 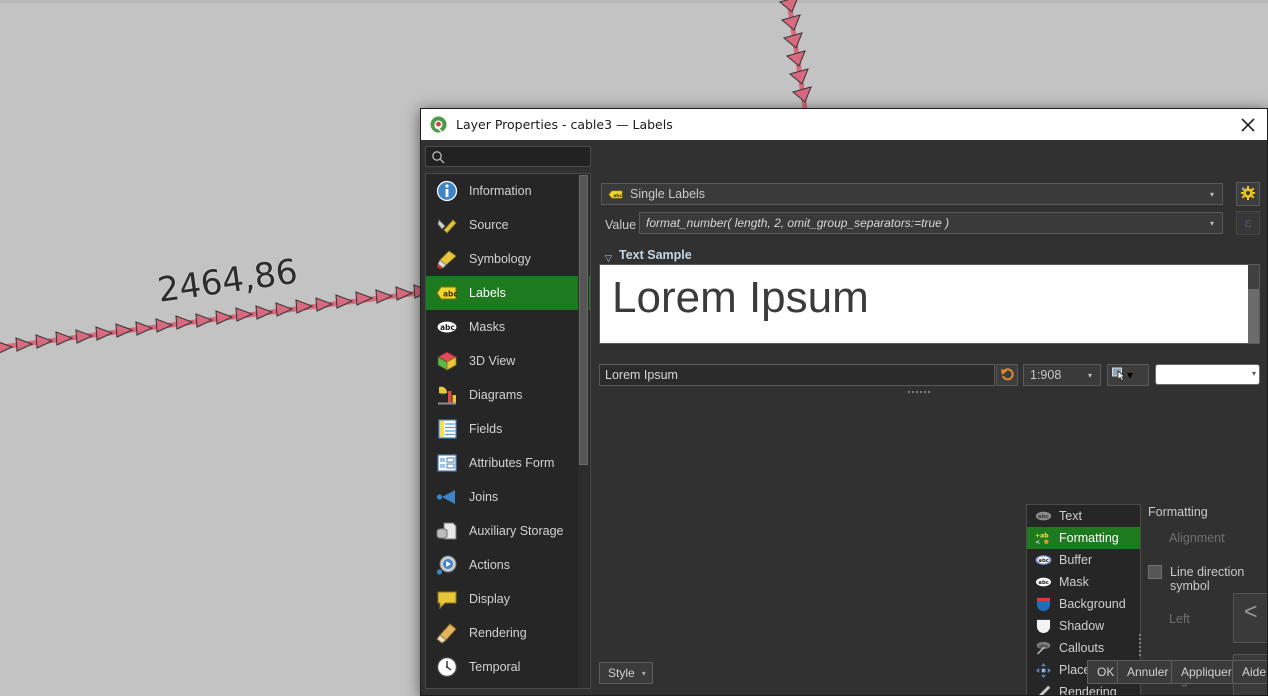 I want to click on 3d-view-icon, so click(x=447, y=361).